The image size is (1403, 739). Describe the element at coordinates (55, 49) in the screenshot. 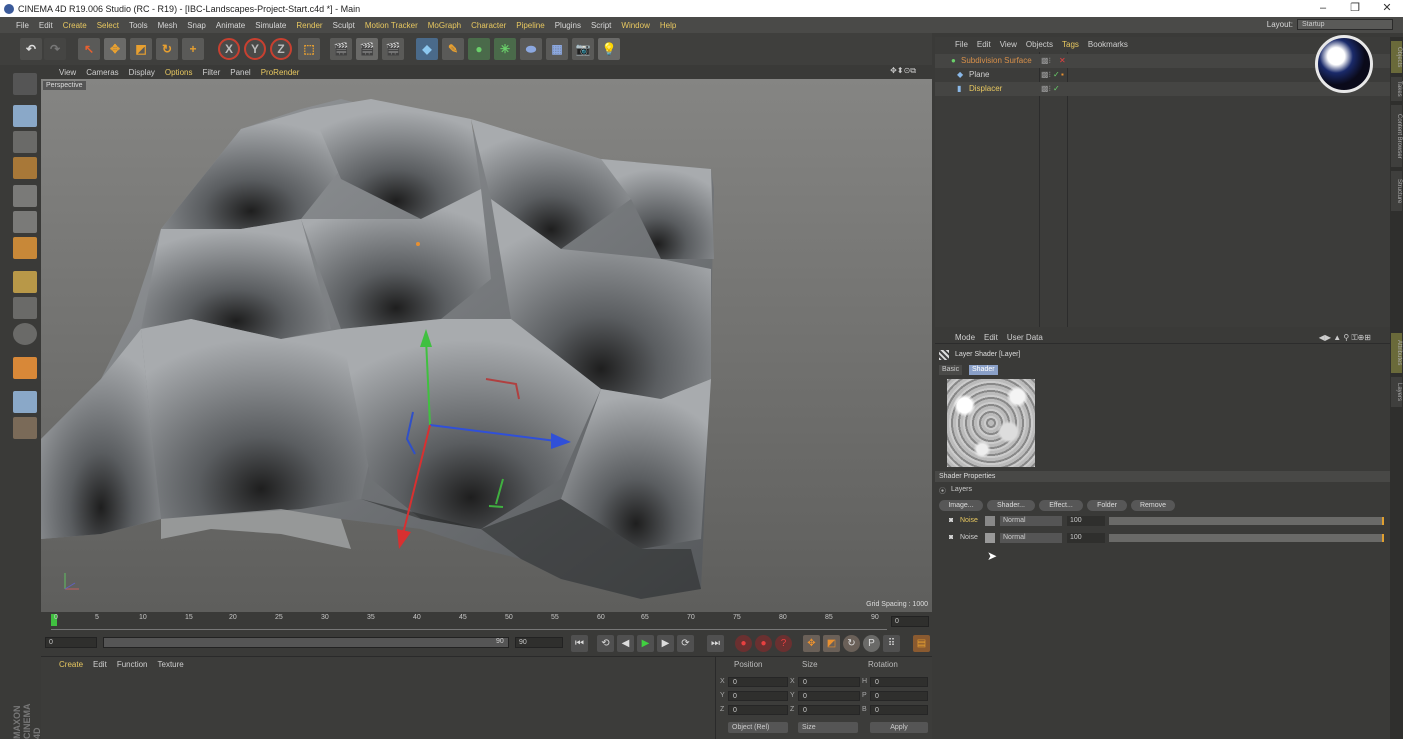

I see `redo-icon: ↷` at that location.